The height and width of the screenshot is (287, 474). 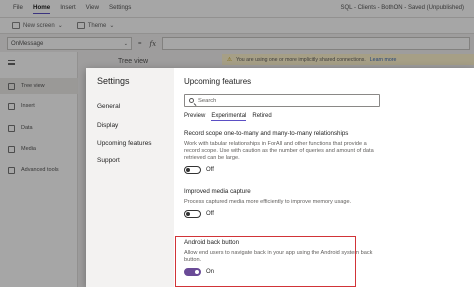 What do you see at coordinates (207, 100) in the screenshot?
I see `search-placeholder: Search` at bounding box center [207, 100].